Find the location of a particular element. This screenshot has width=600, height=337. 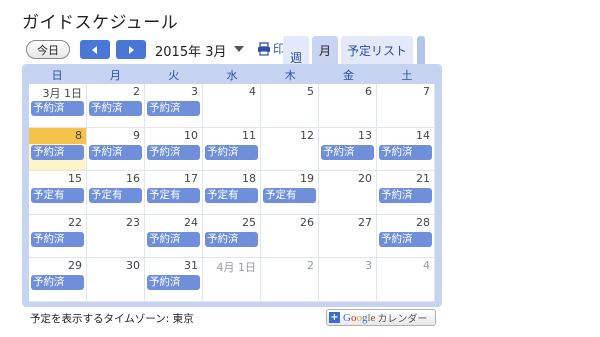

day-number: 14 is located at coordinates (423, 135).